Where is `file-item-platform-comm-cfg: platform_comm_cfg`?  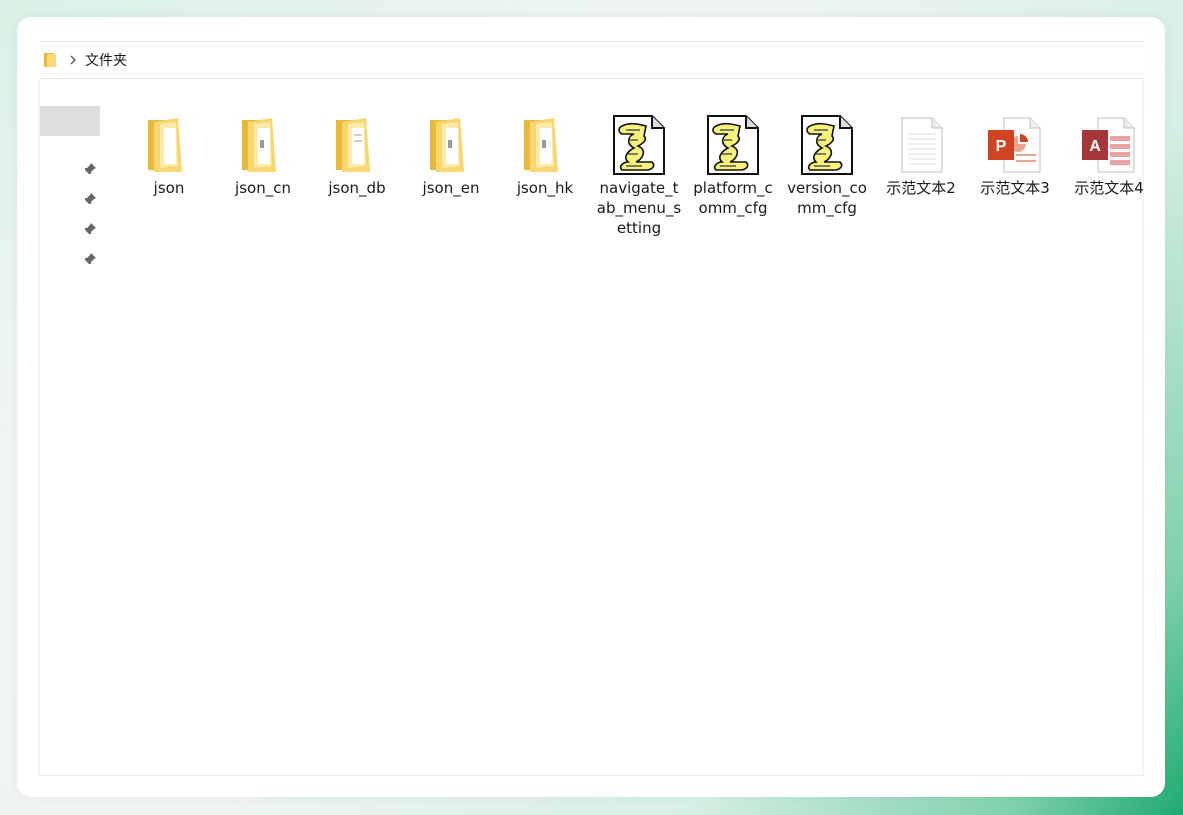
file-item-platform-comm-cfg: platform_comm_cfg is located at coordinates (733, 166).